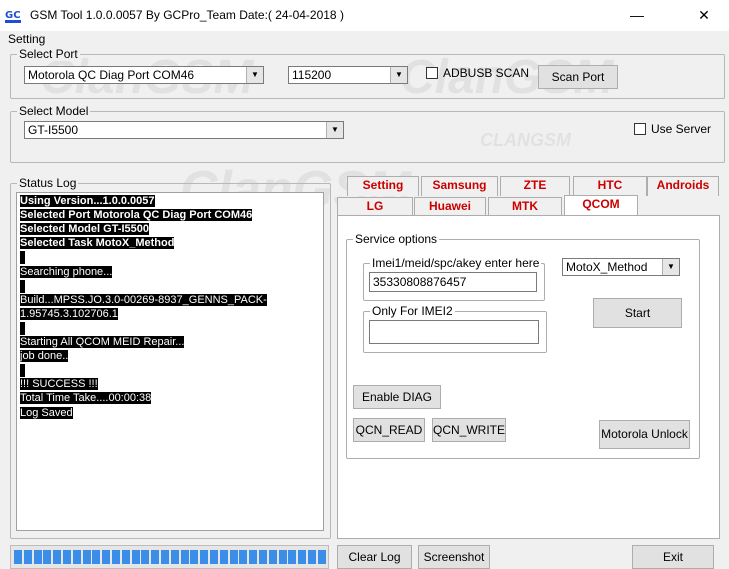 Image resolution: width=729 pixels, height=569 pixels. Describe the element at coordinates (453, 282) in the screenshot. I see `imei1-input: 35330808876457` at that location.